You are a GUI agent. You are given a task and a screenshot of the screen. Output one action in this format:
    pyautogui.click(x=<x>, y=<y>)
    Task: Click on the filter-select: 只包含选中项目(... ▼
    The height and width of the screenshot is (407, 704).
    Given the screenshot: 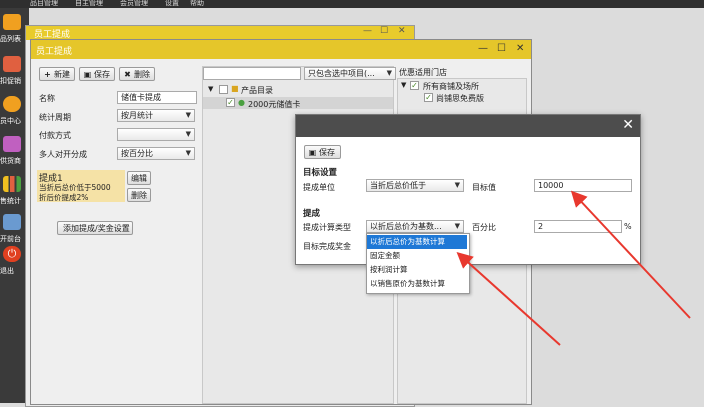 What is the action you would take?
    pyautogui.click(x=350, y=73)
    